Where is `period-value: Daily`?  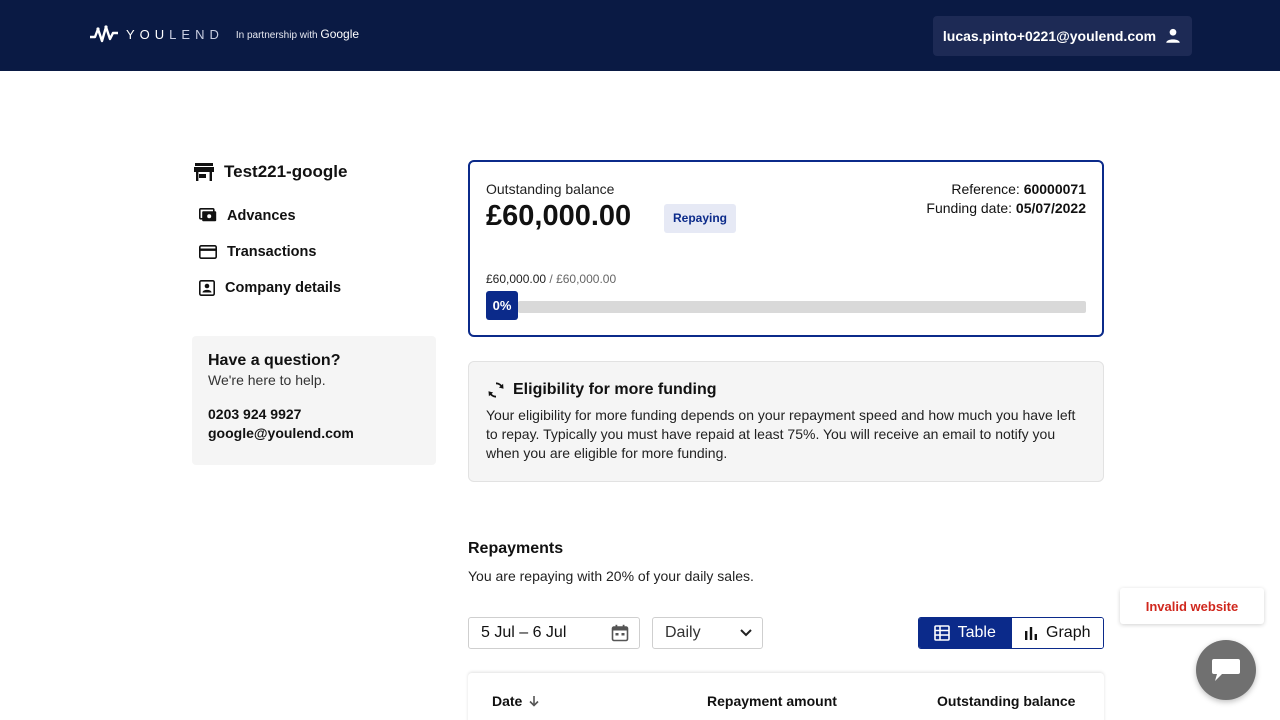 period-value: Daily is located at coordinates (683, 632).